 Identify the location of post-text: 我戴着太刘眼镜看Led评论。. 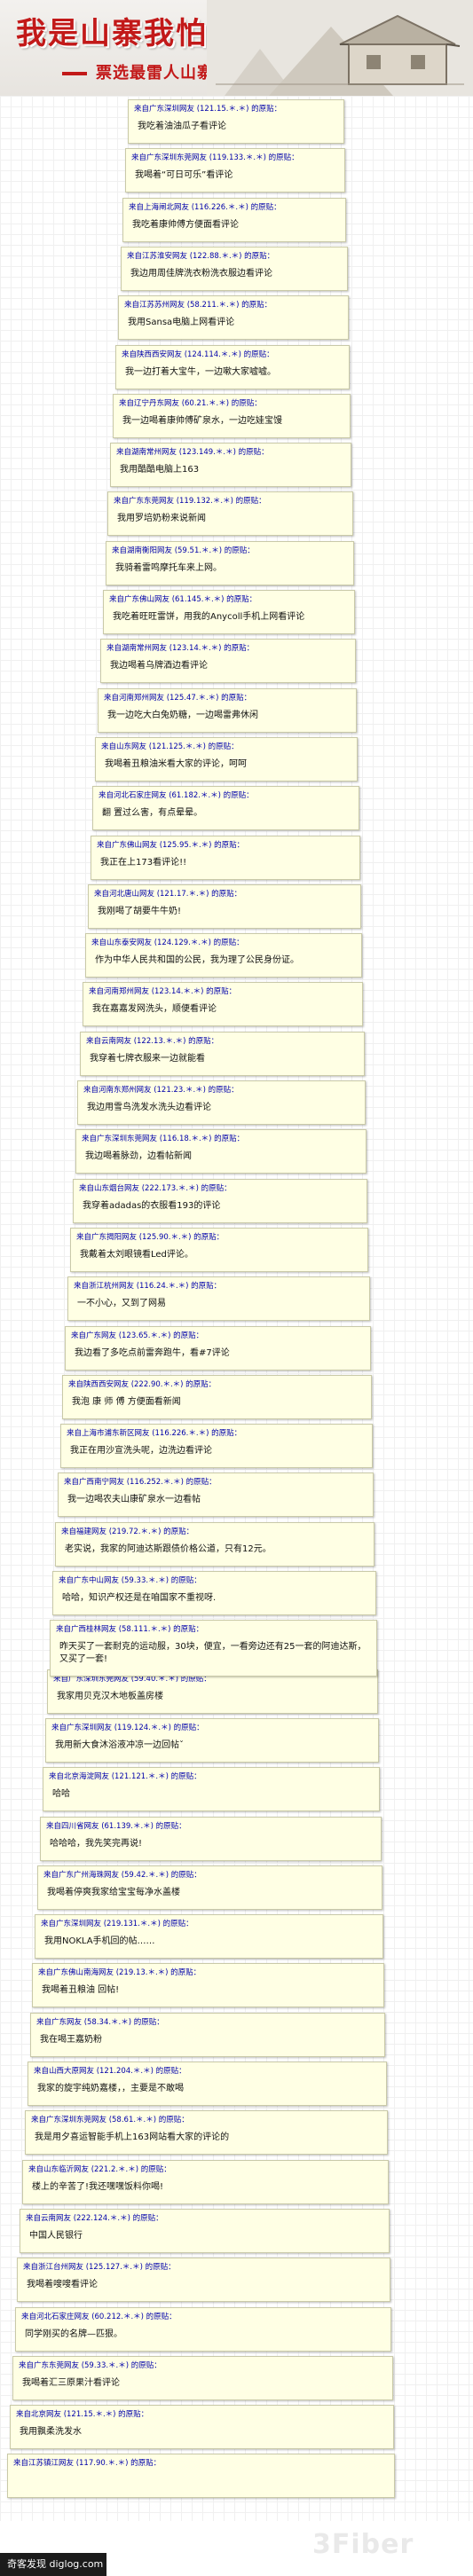
(137, 1255).